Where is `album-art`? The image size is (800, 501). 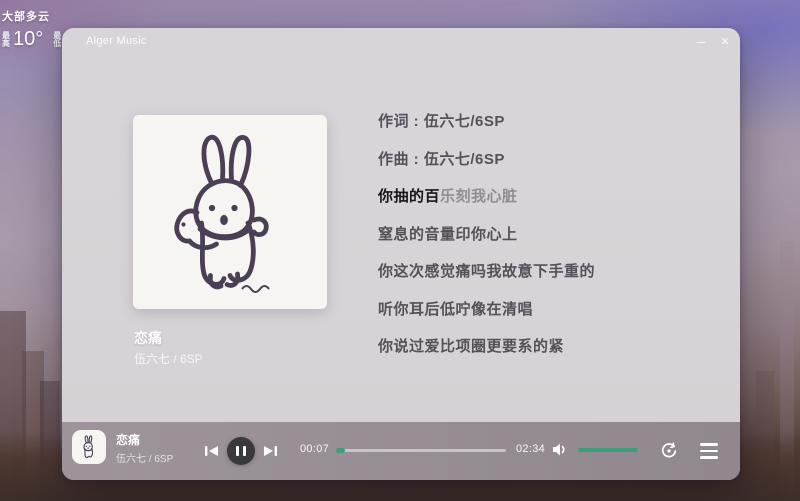 album-art is located at coordinates (230, 212).